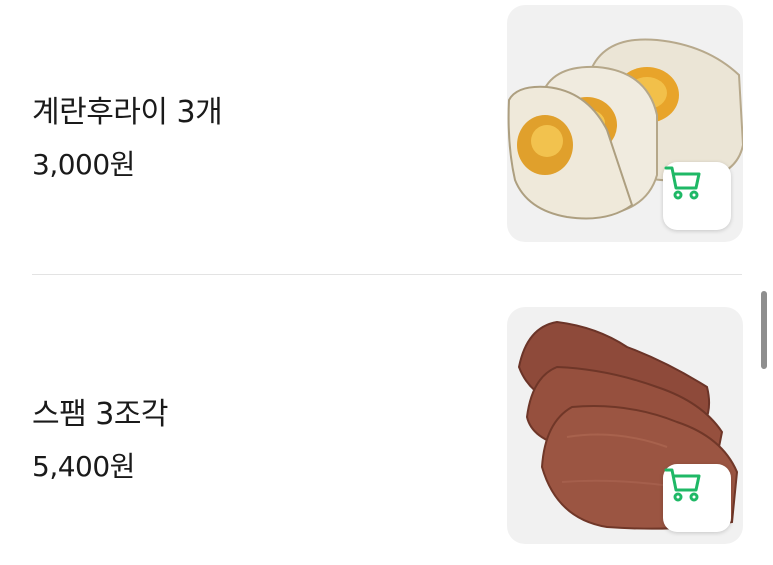 This screenshot has width=773, height=565. What do you see at coordinates (625, 123) in the screenshot?
I see `item-image-fried-eggs` at bounding box center [625, 123].